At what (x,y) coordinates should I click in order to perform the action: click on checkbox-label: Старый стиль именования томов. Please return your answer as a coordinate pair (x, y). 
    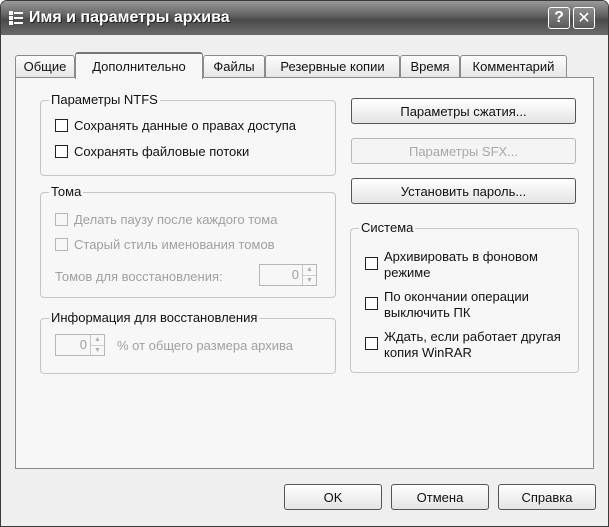
    Looking at the image, I should click on (174, 244).